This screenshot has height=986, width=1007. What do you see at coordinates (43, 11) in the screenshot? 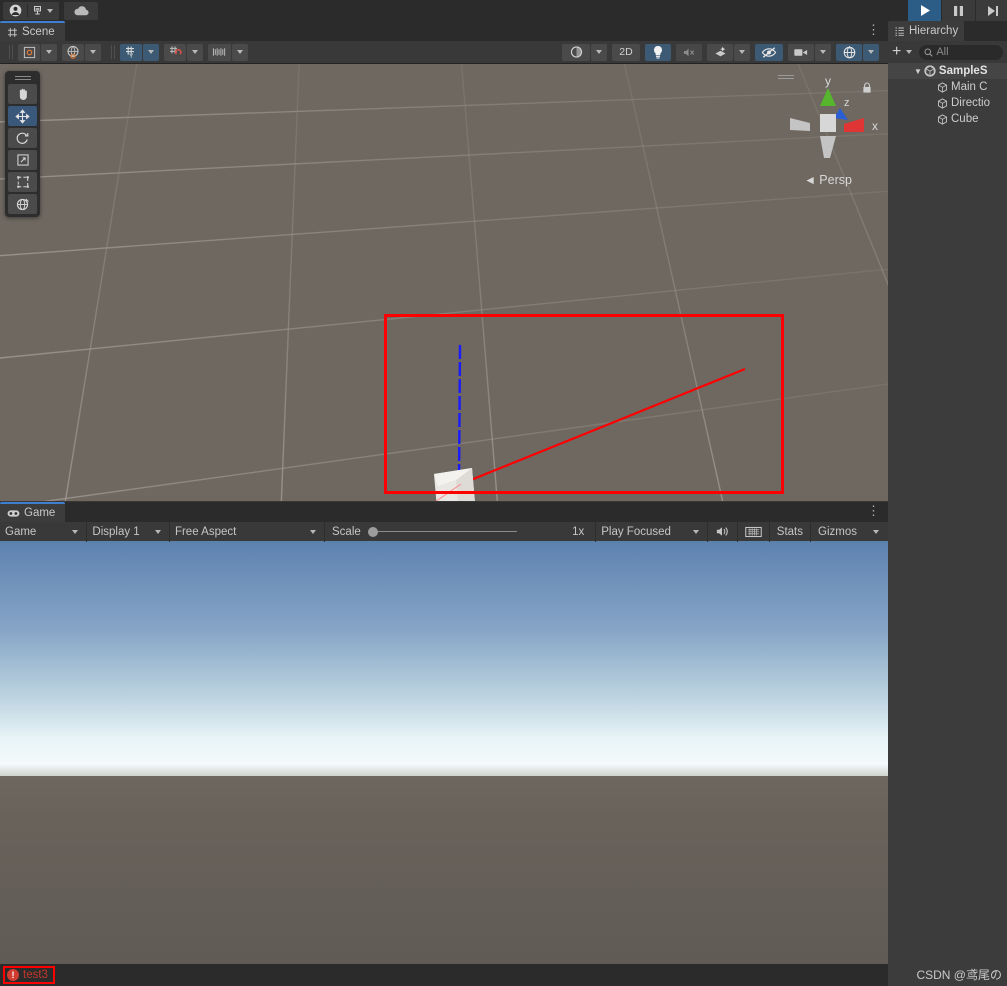
I see `cloud-services-button` at bounding box center [43, 11].